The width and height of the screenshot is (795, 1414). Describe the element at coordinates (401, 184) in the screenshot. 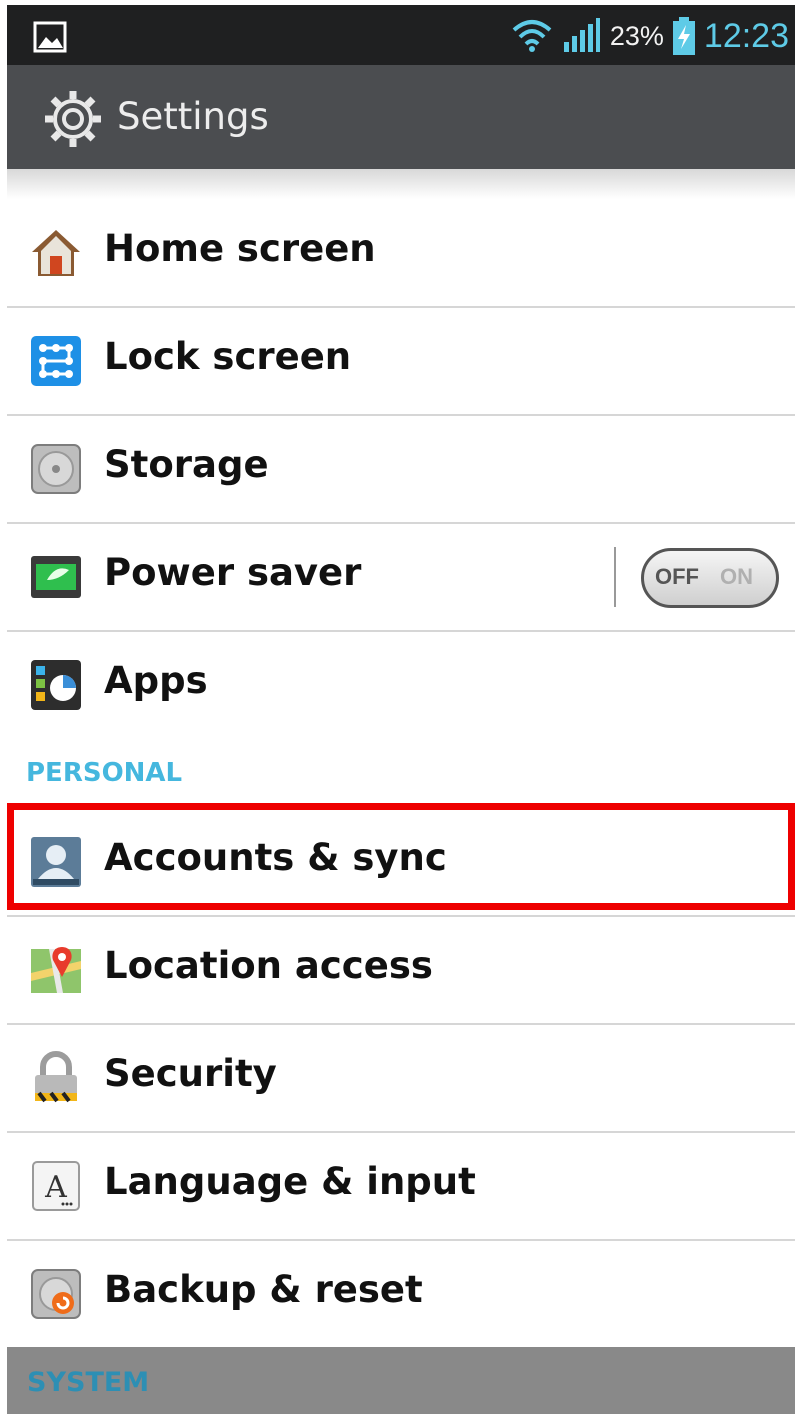

I see `scroll-shadow` at that location.